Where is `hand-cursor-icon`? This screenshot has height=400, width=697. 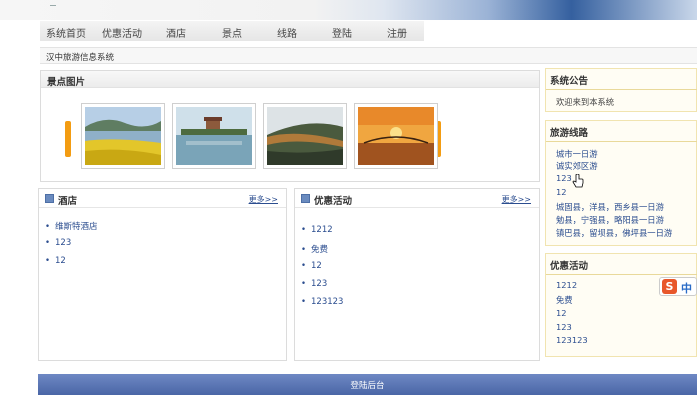 hand-cursor-icon is located at coordinates (578, 181).